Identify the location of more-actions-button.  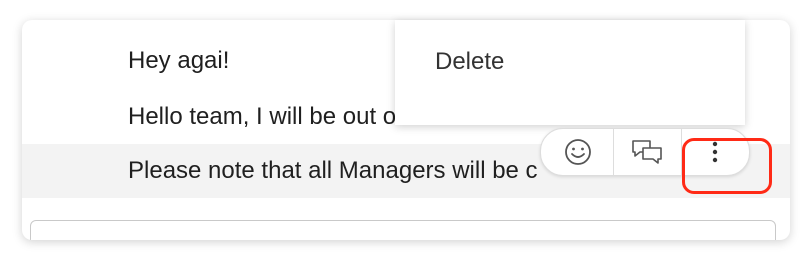
(714, 152).